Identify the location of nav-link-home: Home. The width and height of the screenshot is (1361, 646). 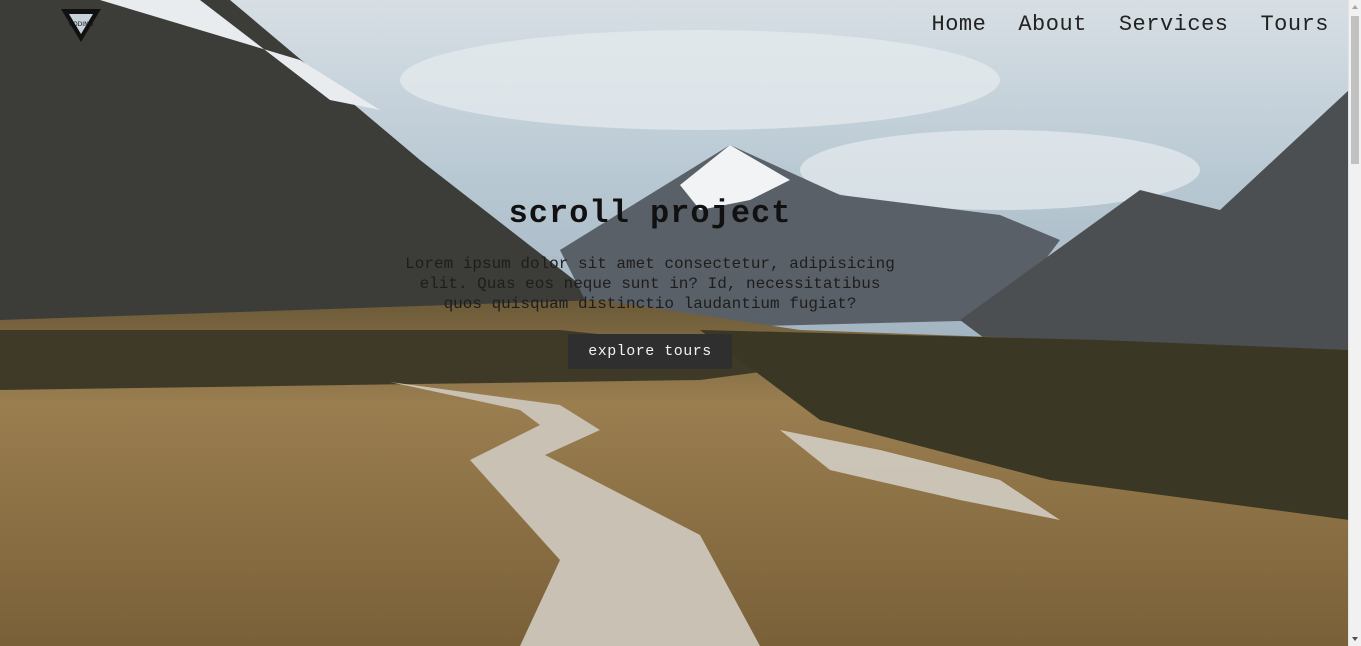
(959, 24).